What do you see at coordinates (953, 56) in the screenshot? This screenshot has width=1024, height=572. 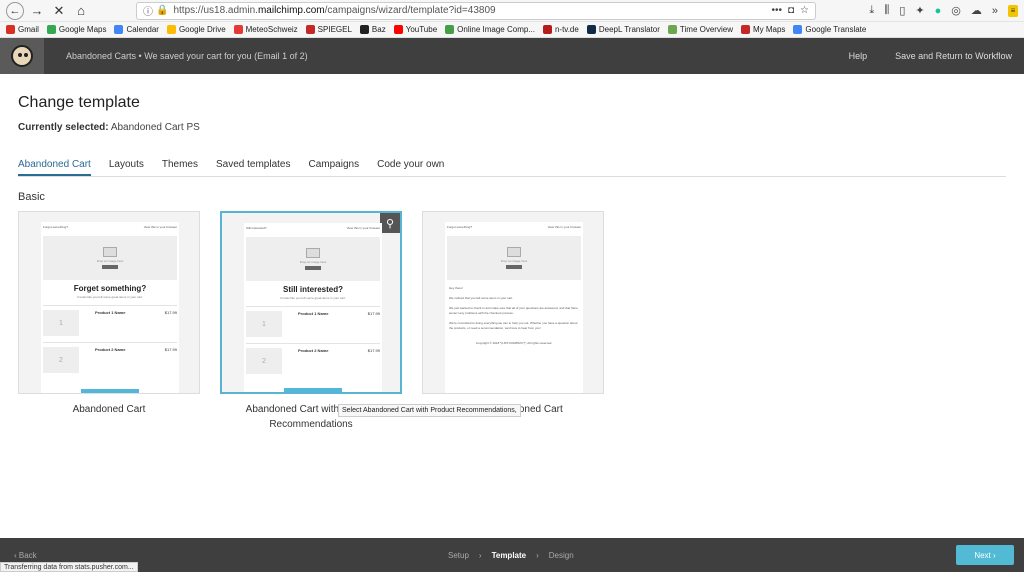 I see `save-return-link: Save and Return to Workflow` at bounding box center [953, 56].